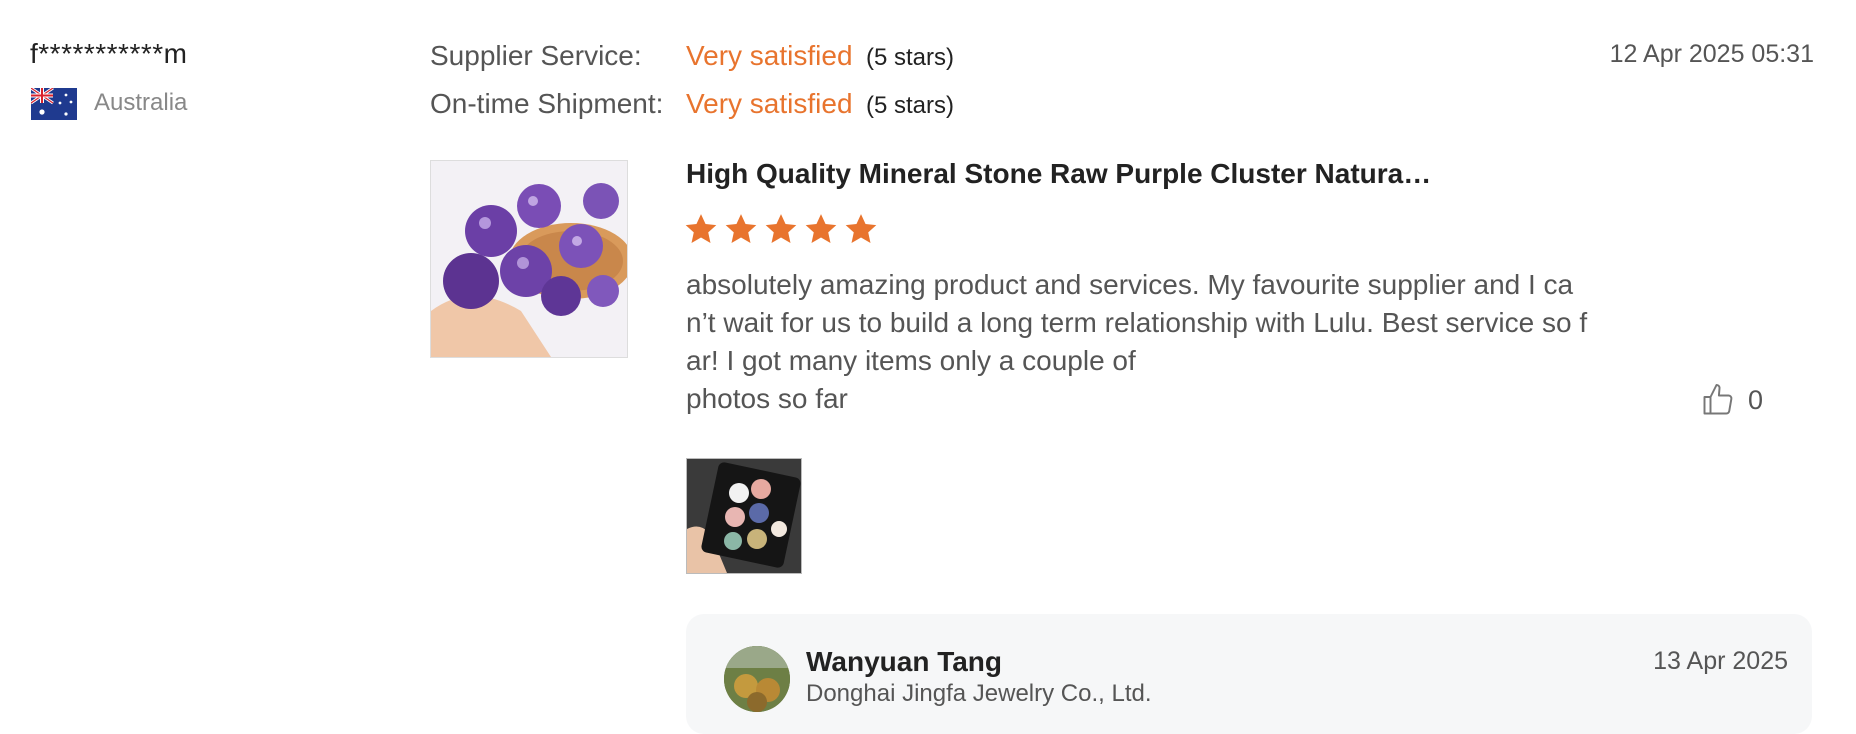  What do you see at coordinates (141, 102) in the screenshot?
I see `reviewer-country: Australia` at bounding box center [141, 102].